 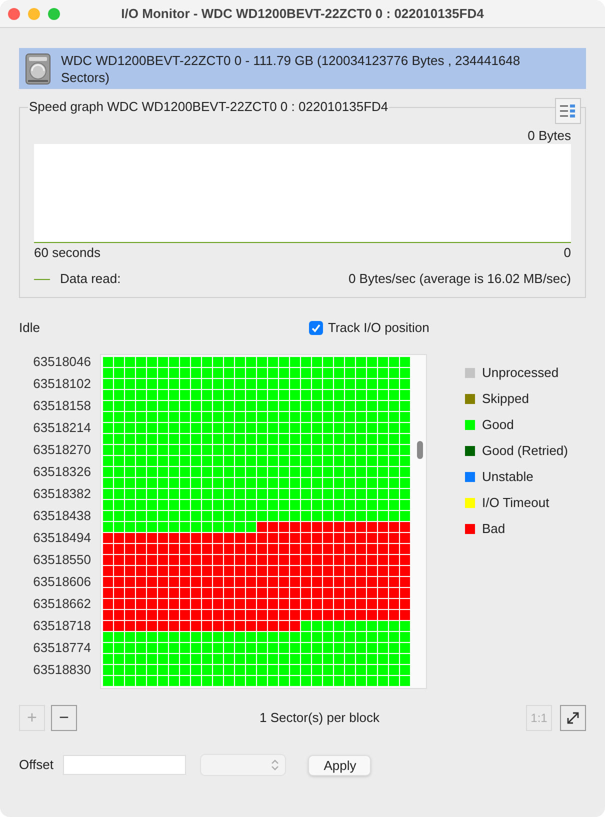 What do you see at coordinates (90, 279) in the screenshot?
I see `data-read-label: Data read:` at bounding box center [90, 279].